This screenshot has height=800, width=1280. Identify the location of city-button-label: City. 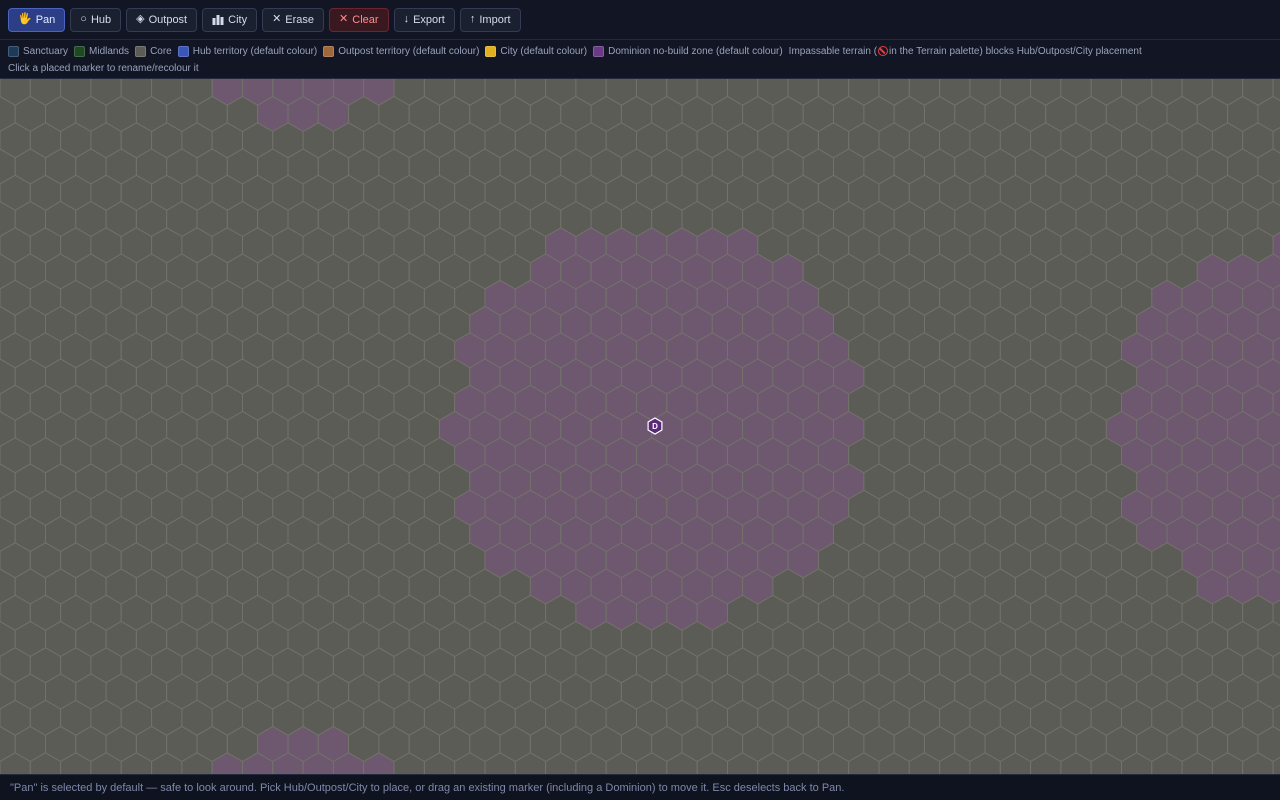
(238, 19).